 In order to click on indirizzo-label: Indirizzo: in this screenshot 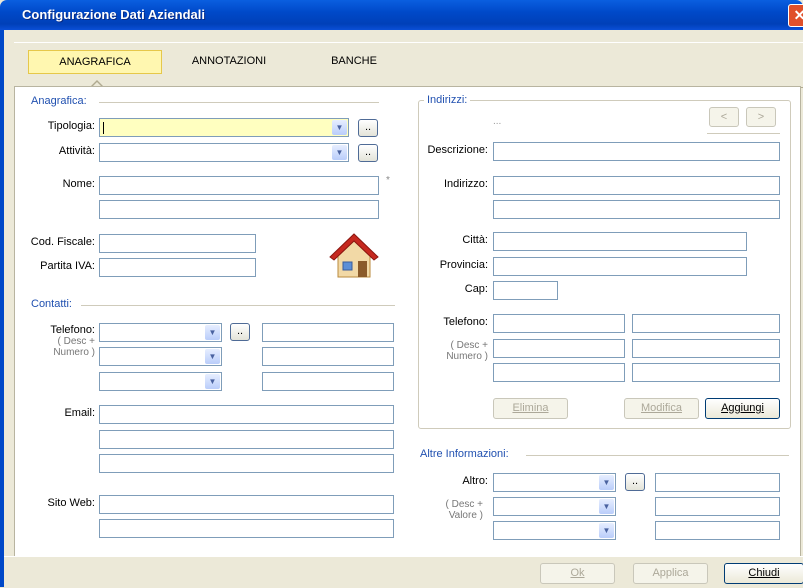, I will do `click(465, 184)`.